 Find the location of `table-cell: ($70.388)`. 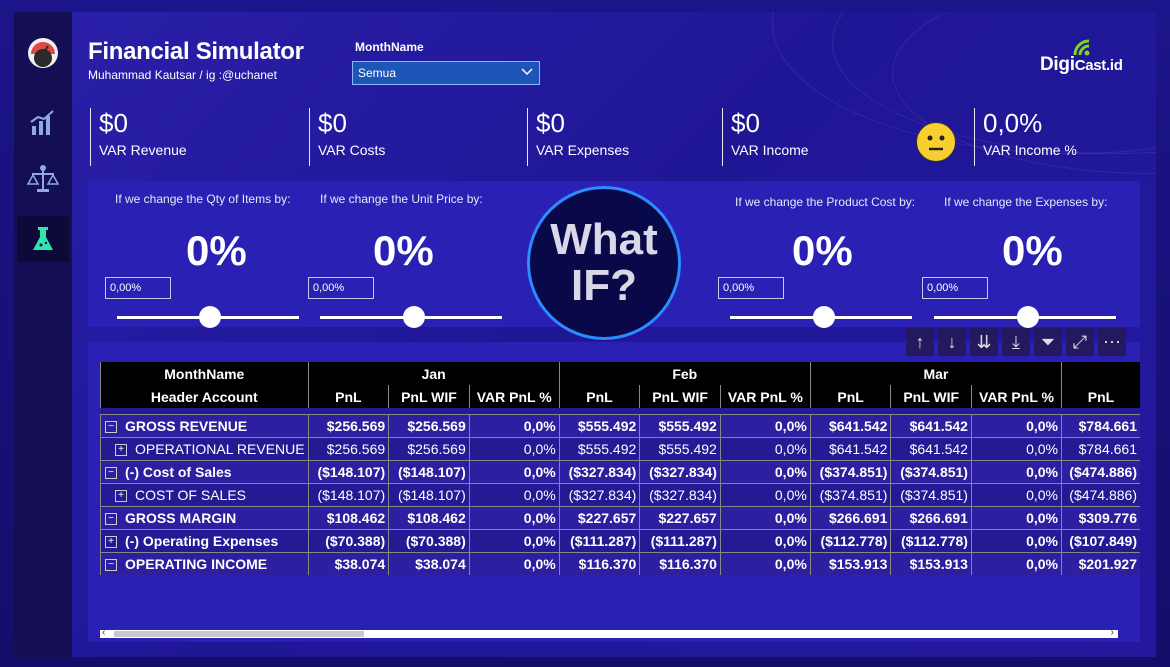

table-cell: ($70.388) is located at coordinates (429, 541).